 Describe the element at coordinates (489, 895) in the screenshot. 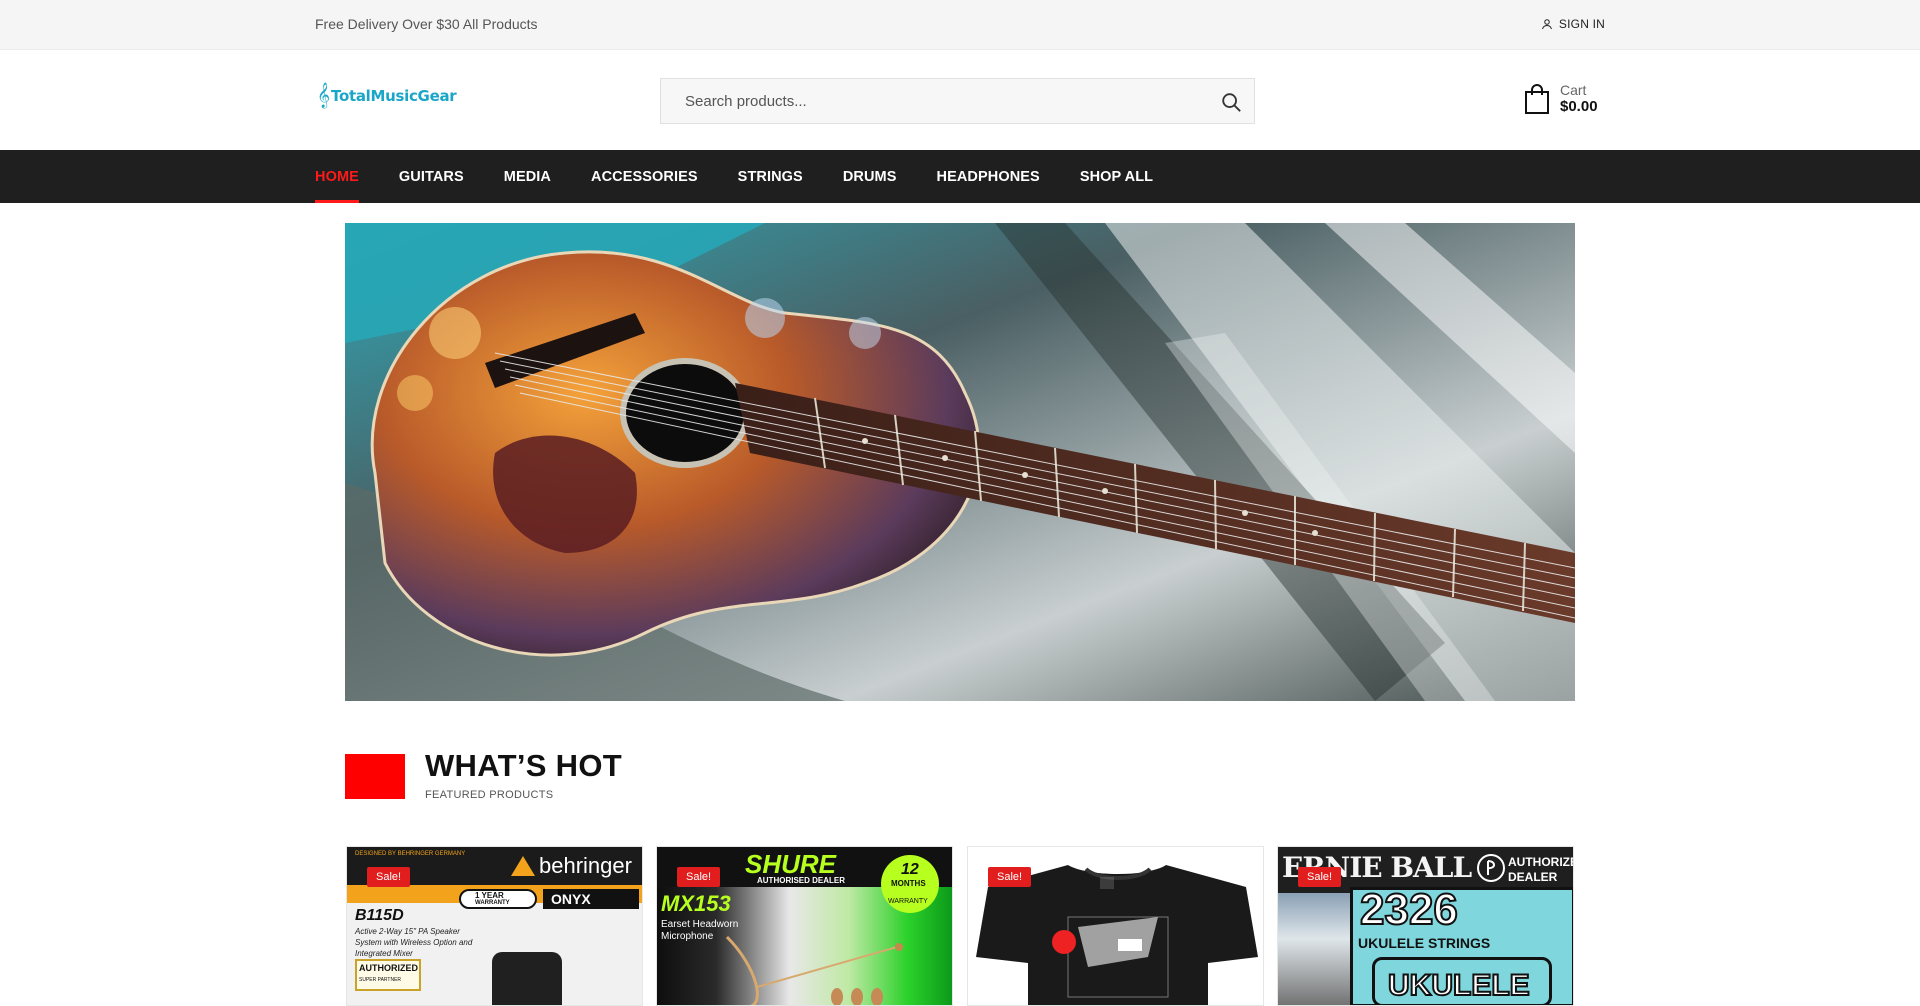

I see `warranty-label: 1 YEAR` at that location.